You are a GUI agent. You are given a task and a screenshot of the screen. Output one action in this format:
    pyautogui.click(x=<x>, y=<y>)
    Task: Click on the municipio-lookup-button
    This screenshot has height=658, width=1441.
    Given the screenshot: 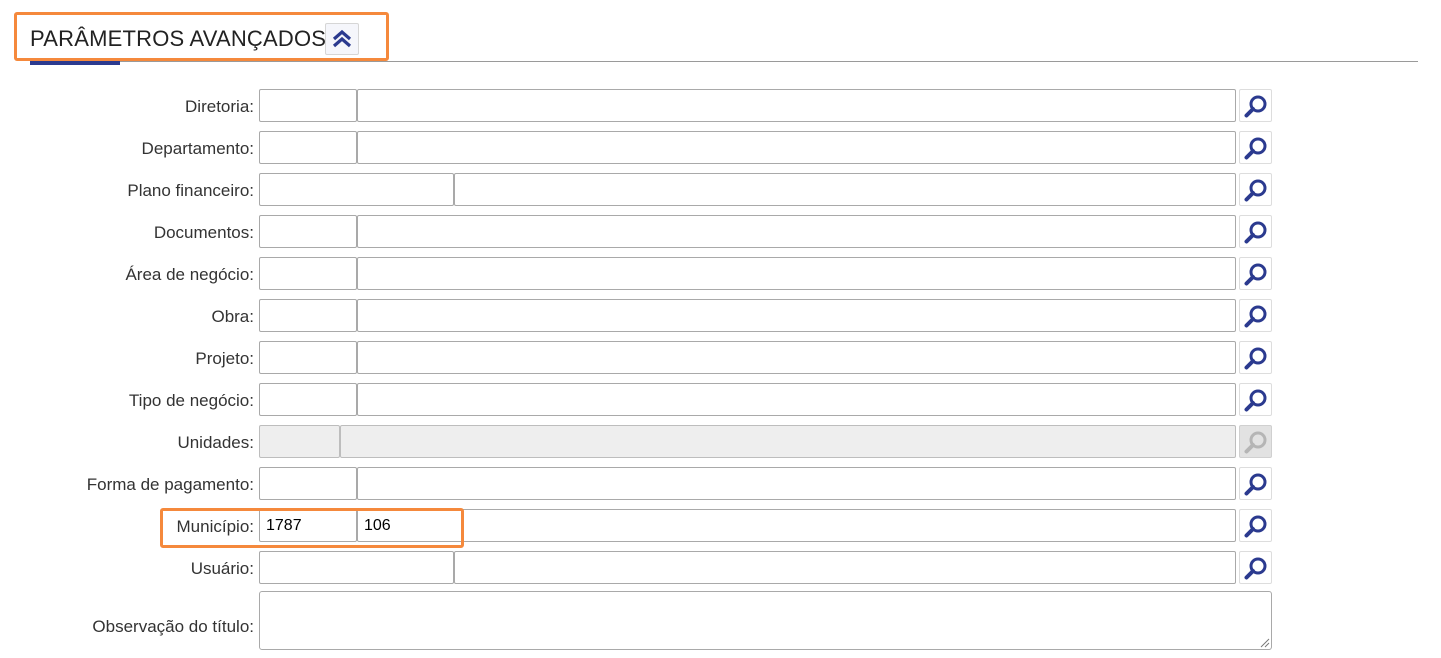 What is the action you would take?
    pyautogui.click(x=1255, y=525)
    